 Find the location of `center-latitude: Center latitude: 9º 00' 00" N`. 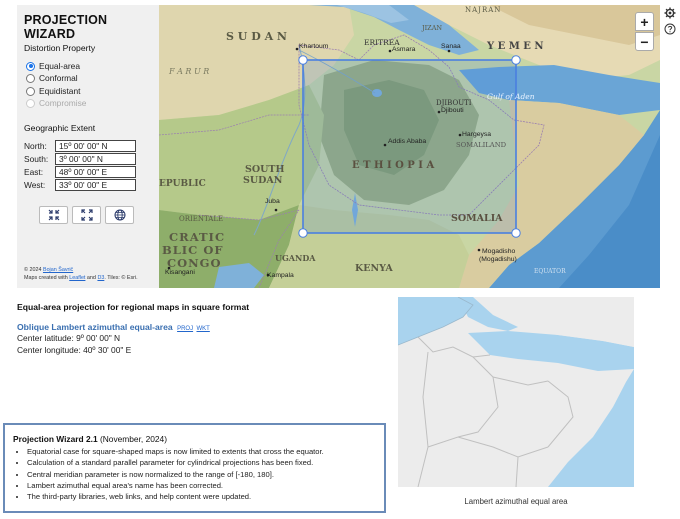

center-latitude: Center latitude: 9º 00' 00" N is located at coordinates (69, 338).